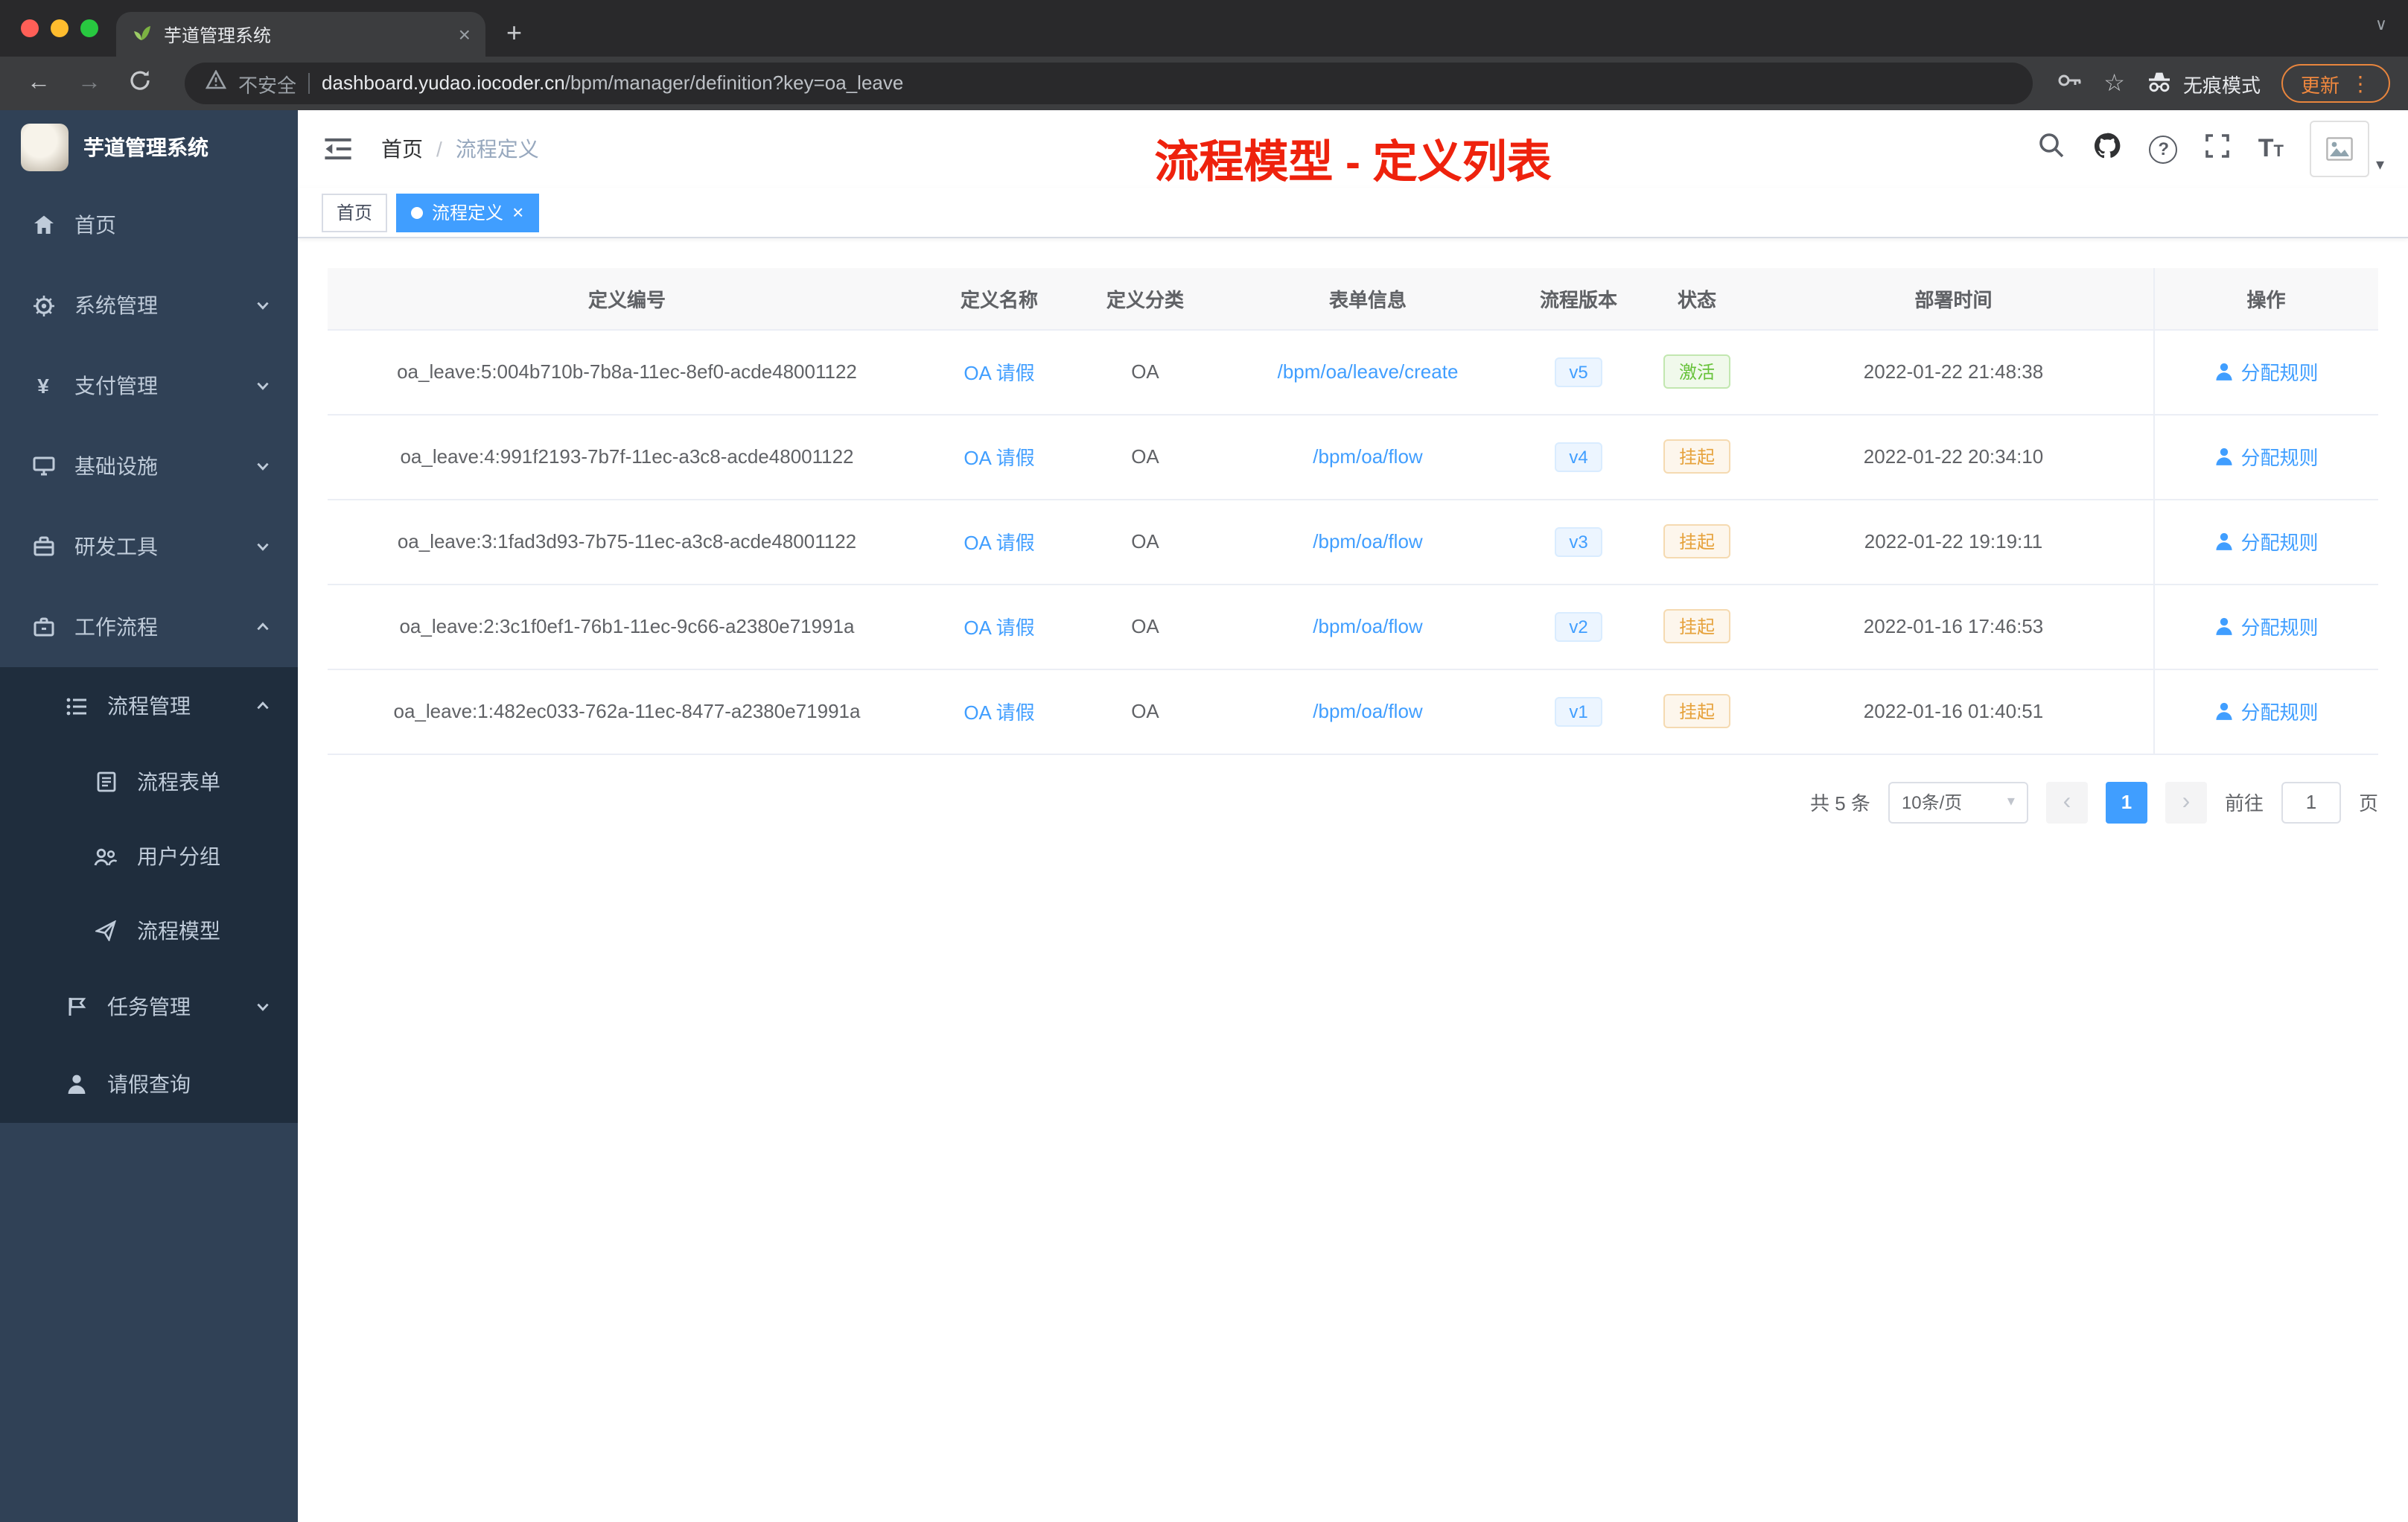  I want to click on sidebar-item-process-models: 流程模型, so click(149, 931).